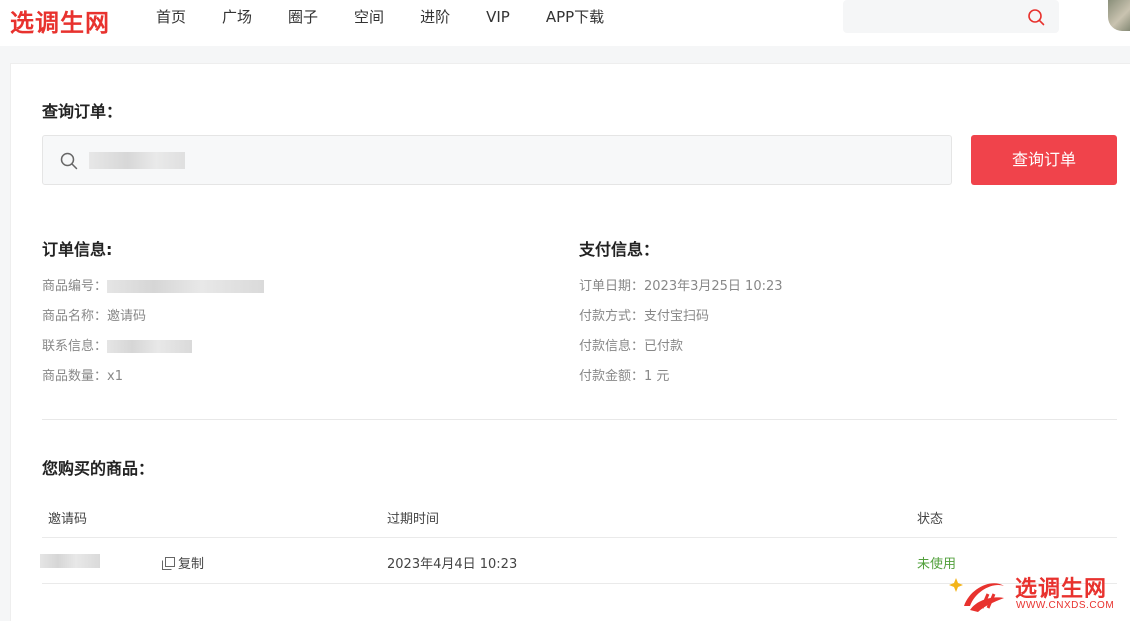  What do you see at coordinates (82, 111) in the screenshot?
I see `query-title: 查询订单：` at bounding box center [82, 111].